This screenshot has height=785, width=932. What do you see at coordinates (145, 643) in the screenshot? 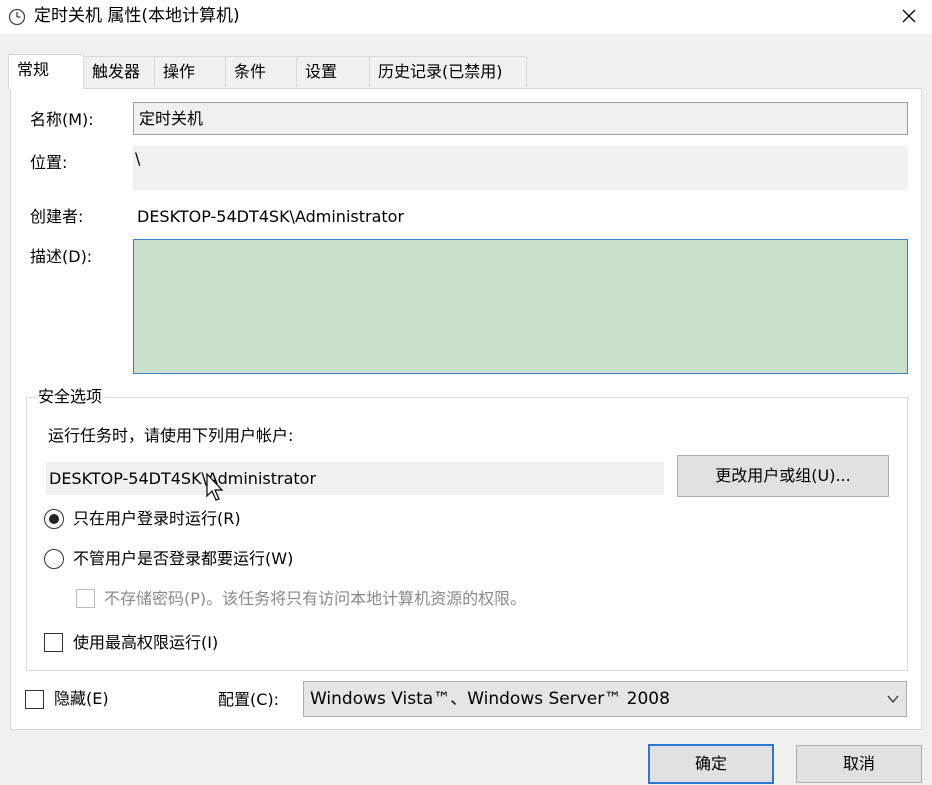
I see `highest-privileges-label: 使用最高权限运行(I)` at bounding box center [145, 643].